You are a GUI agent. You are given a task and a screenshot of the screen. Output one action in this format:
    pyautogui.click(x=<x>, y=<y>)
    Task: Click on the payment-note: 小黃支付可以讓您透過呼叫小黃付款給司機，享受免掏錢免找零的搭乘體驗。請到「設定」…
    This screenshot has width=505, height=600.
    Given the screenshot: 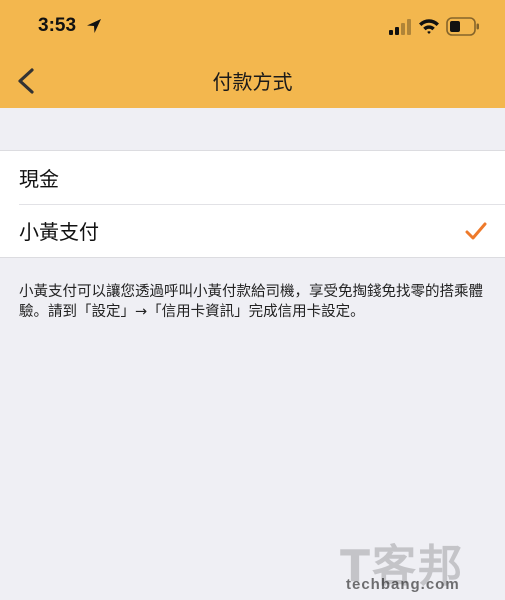 What is the action you would take?
    pyautogui.click(x=251, y=302)
    